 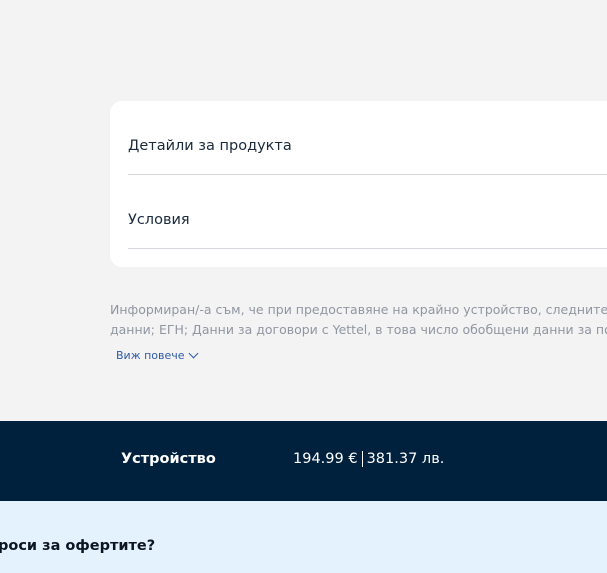 What do you see at coordinates (168, 459) in the screenshot?
I see `summary-label: Устройство` at bounding box center [168, 459].